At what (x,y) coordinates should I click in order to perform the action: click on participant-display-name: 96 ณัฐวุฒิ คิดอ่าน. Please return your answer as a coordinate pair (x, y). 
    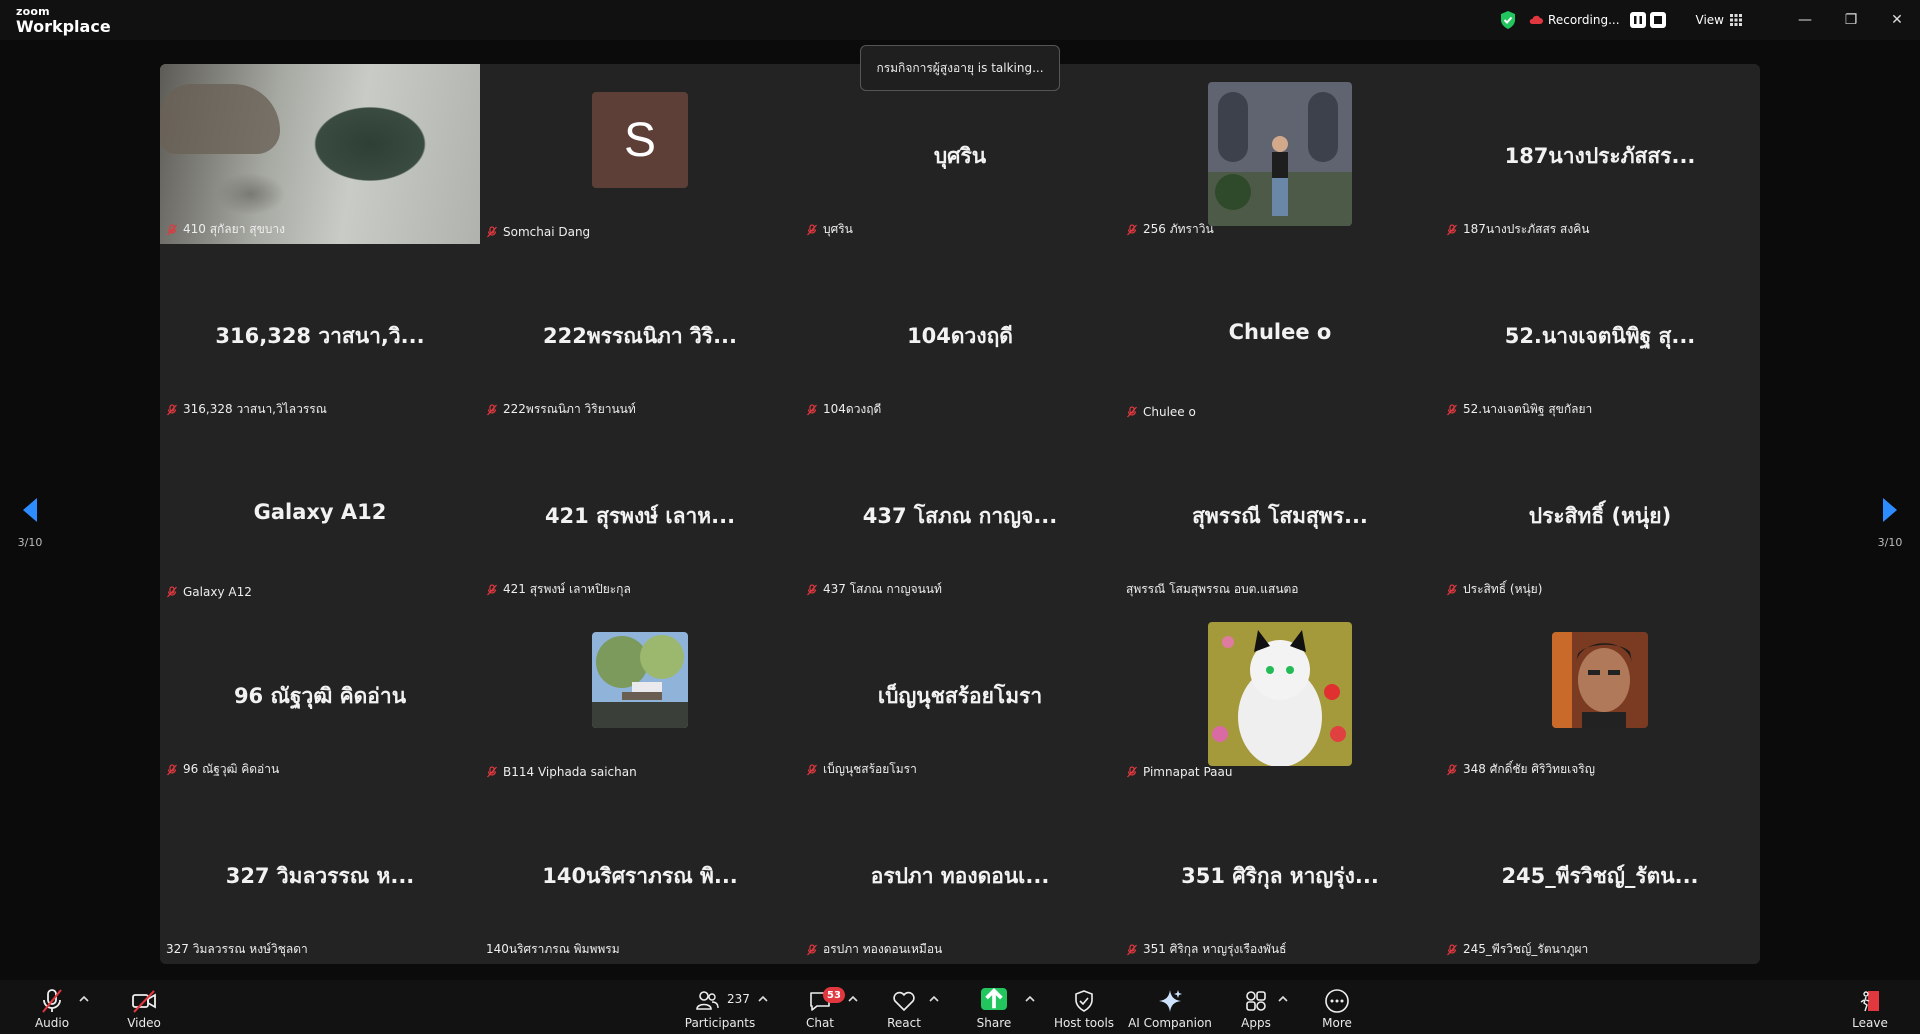
    Looking at the image, I should click on (320, 696).